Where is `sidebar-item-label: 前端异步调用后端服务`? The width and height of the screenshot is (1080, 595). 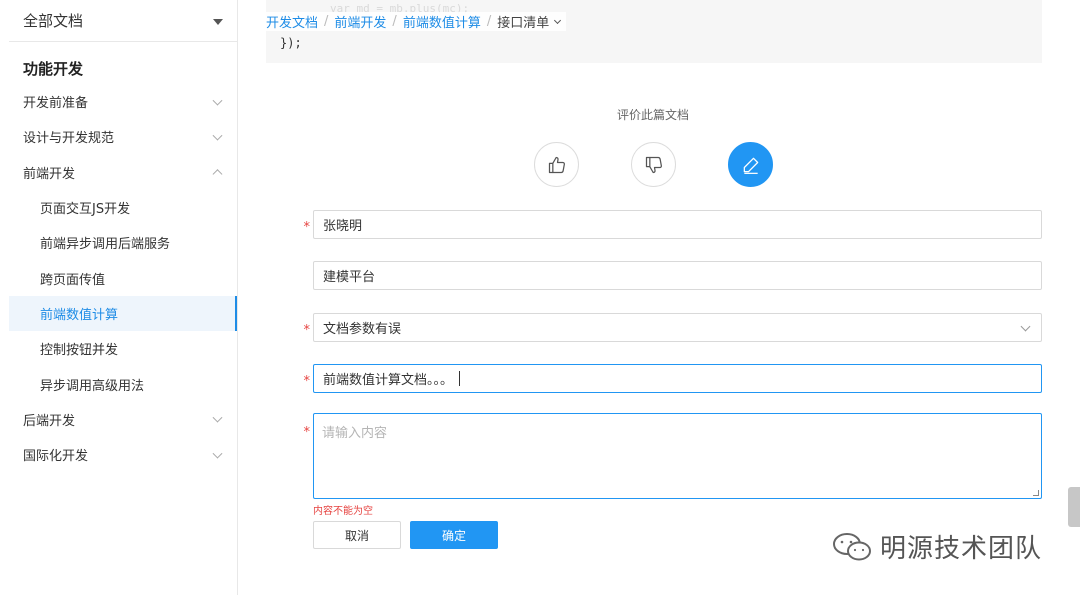 sidebar-item-label: 前端异步调用后端服务 is located at coordinates (105, 245).